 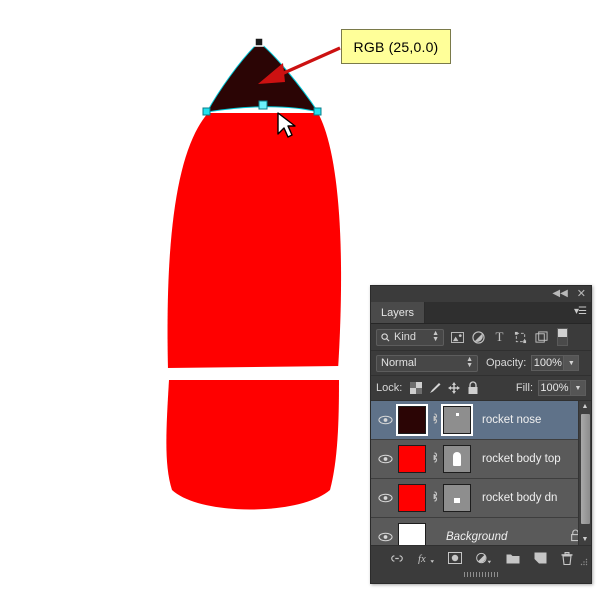 I want to click on scroll-down-icon: ▼, so click(x=585, y=539).